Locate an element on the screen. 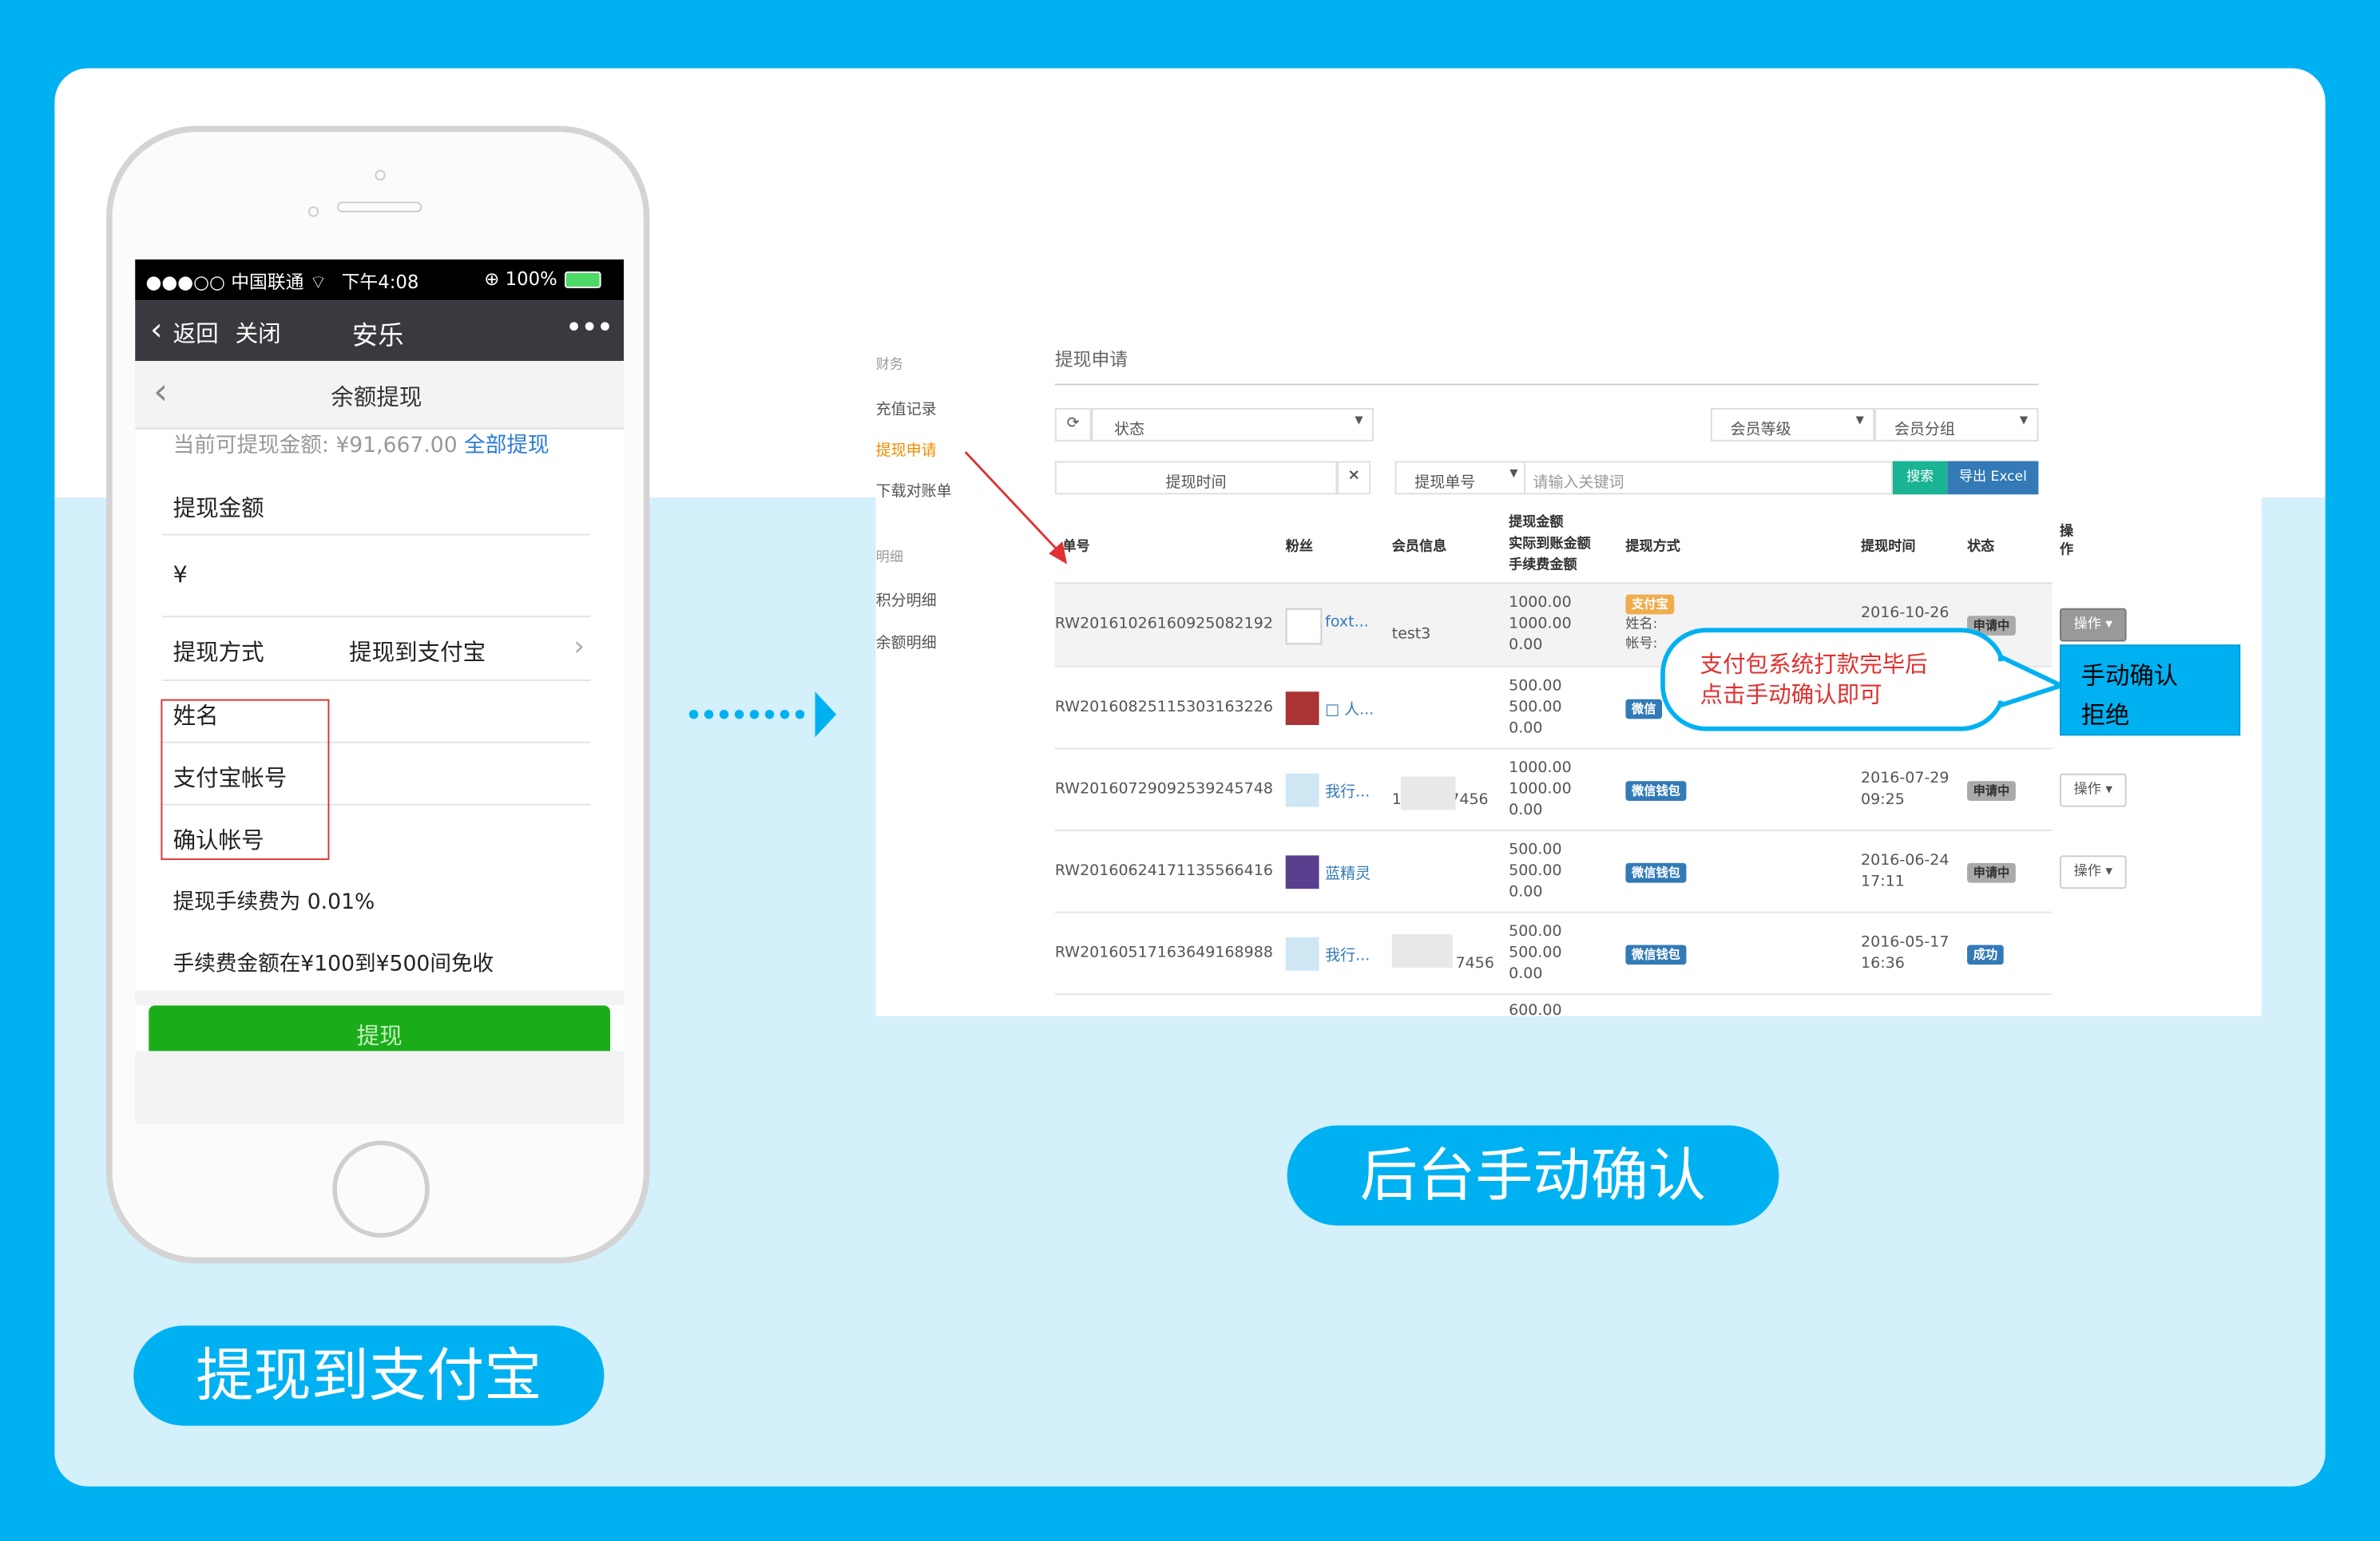  balance-label: 当前可提现金额: ¥91,667.00 is located at coordinates (315, 446).